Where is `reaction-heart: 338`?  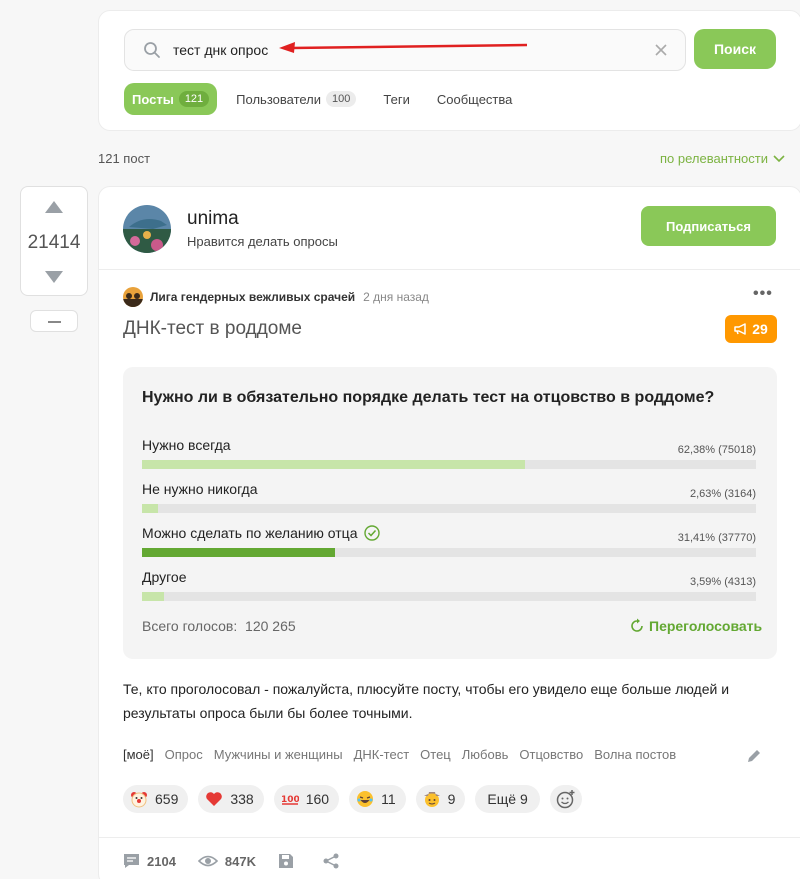 reaction-heart: 338 is located at coordinates (231, 799).